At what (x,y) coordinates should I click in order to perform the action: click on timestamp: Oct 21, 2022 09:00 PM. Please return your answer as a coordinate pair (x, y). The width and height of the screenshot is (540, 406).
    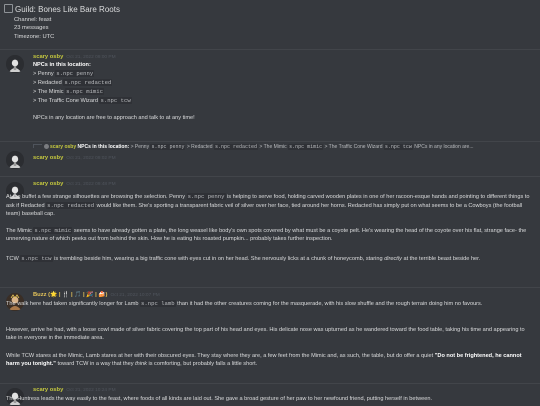
    Looking at the image, I should click on (91, 57).